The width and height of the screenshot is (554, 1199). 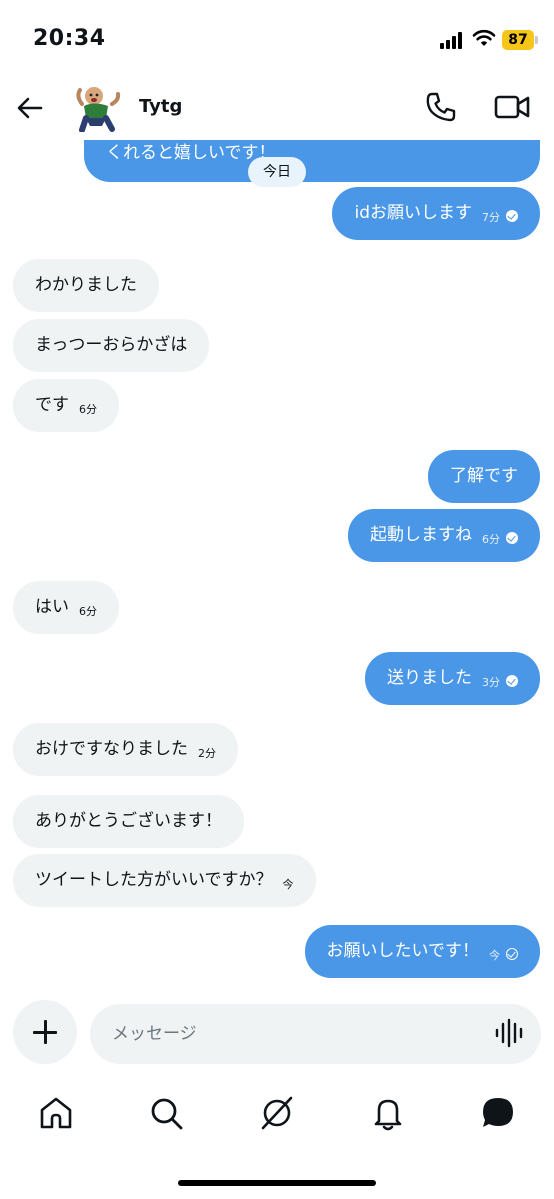 I want to click on avatar, so click(x=97, y=107).